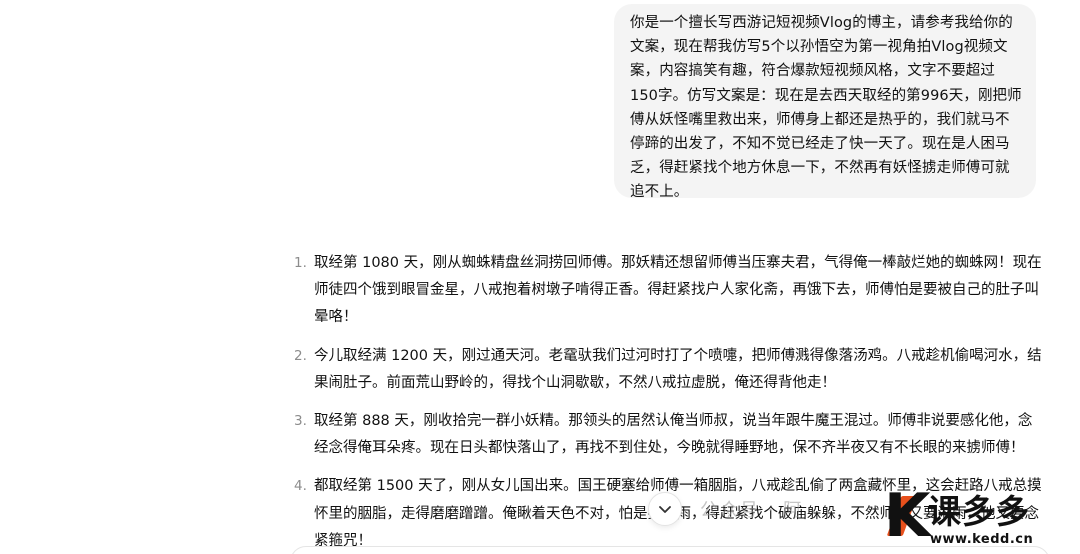  Describe the element at coordinates (300, 421) in the screenshot. I see `list-item-number: 3.` at that location.